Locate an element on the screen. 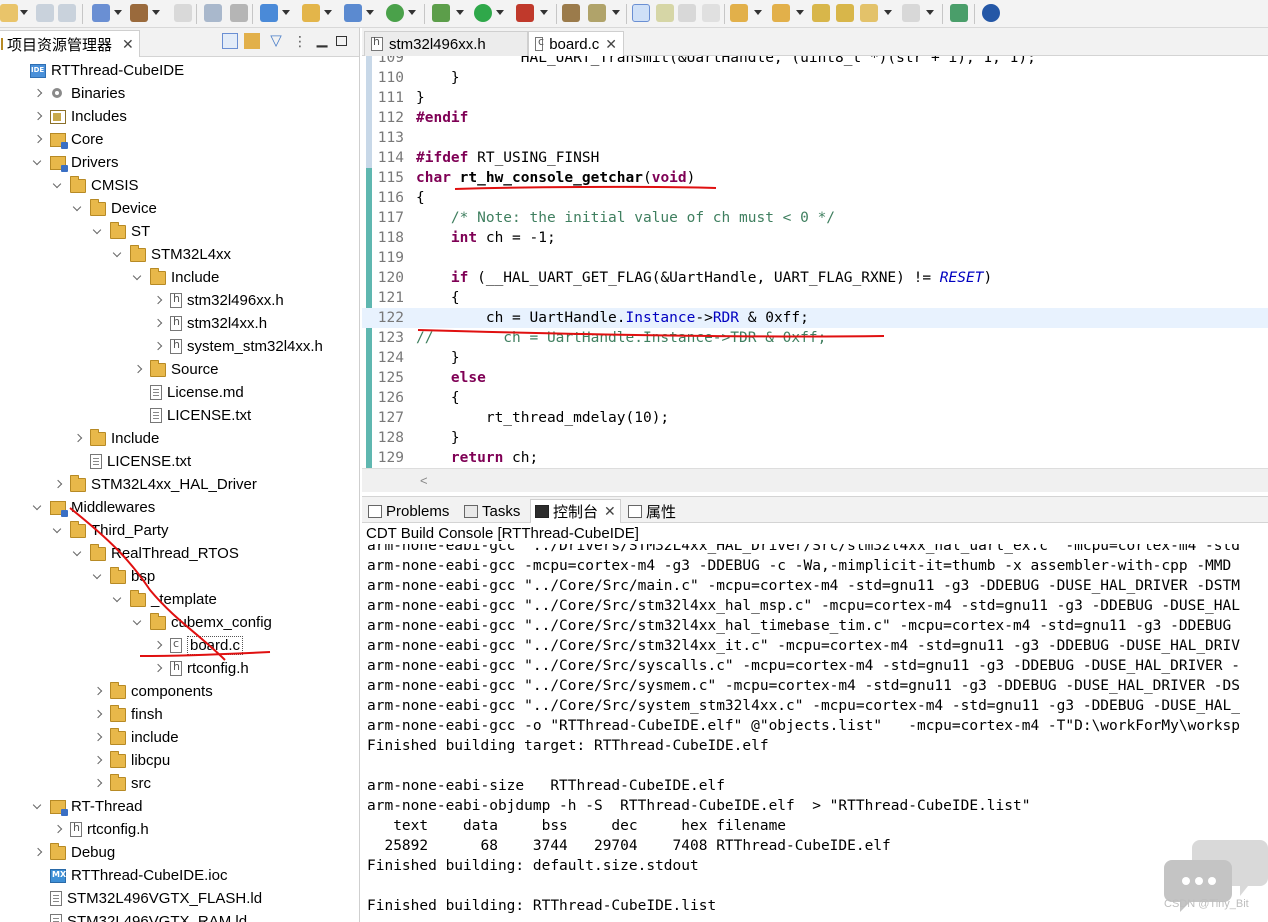  save-all-icon is located at coordinates (67, 13).